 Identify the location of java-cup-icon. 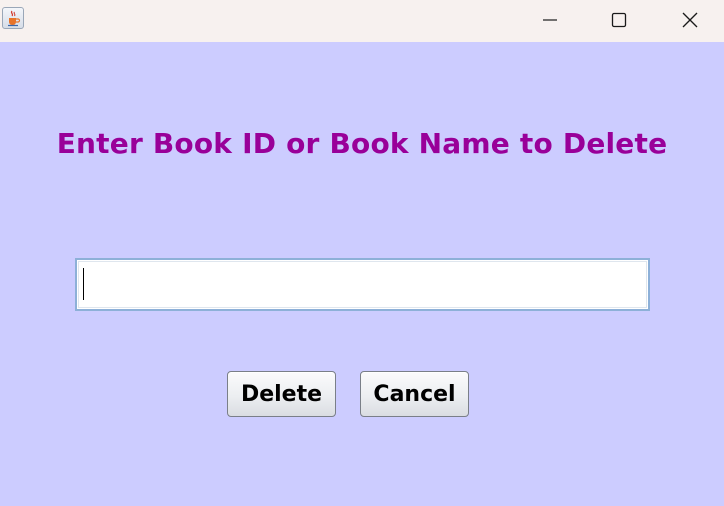
(13, 18).